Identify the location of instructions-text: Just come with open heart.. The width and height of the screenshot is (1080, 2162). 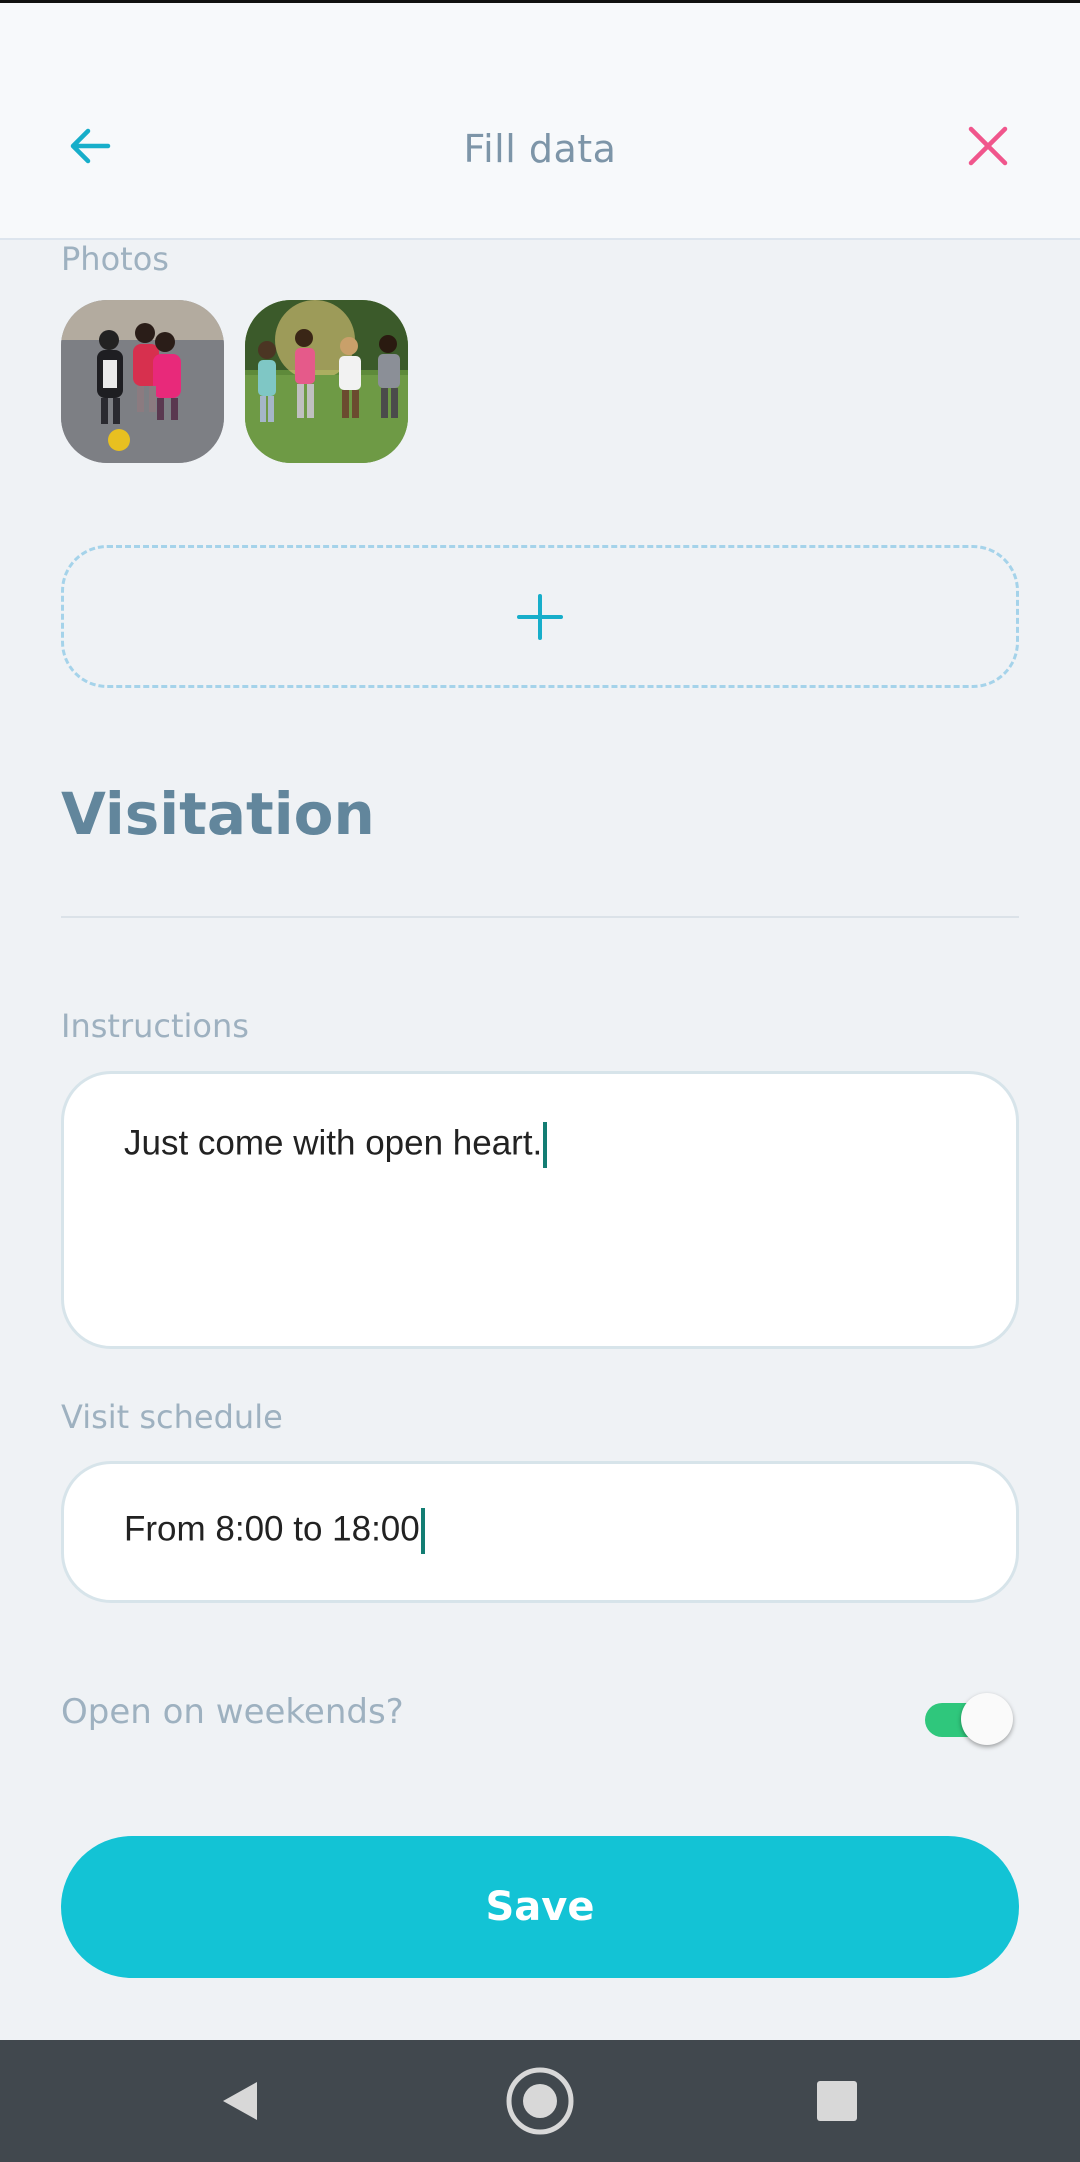
(336, 1145).